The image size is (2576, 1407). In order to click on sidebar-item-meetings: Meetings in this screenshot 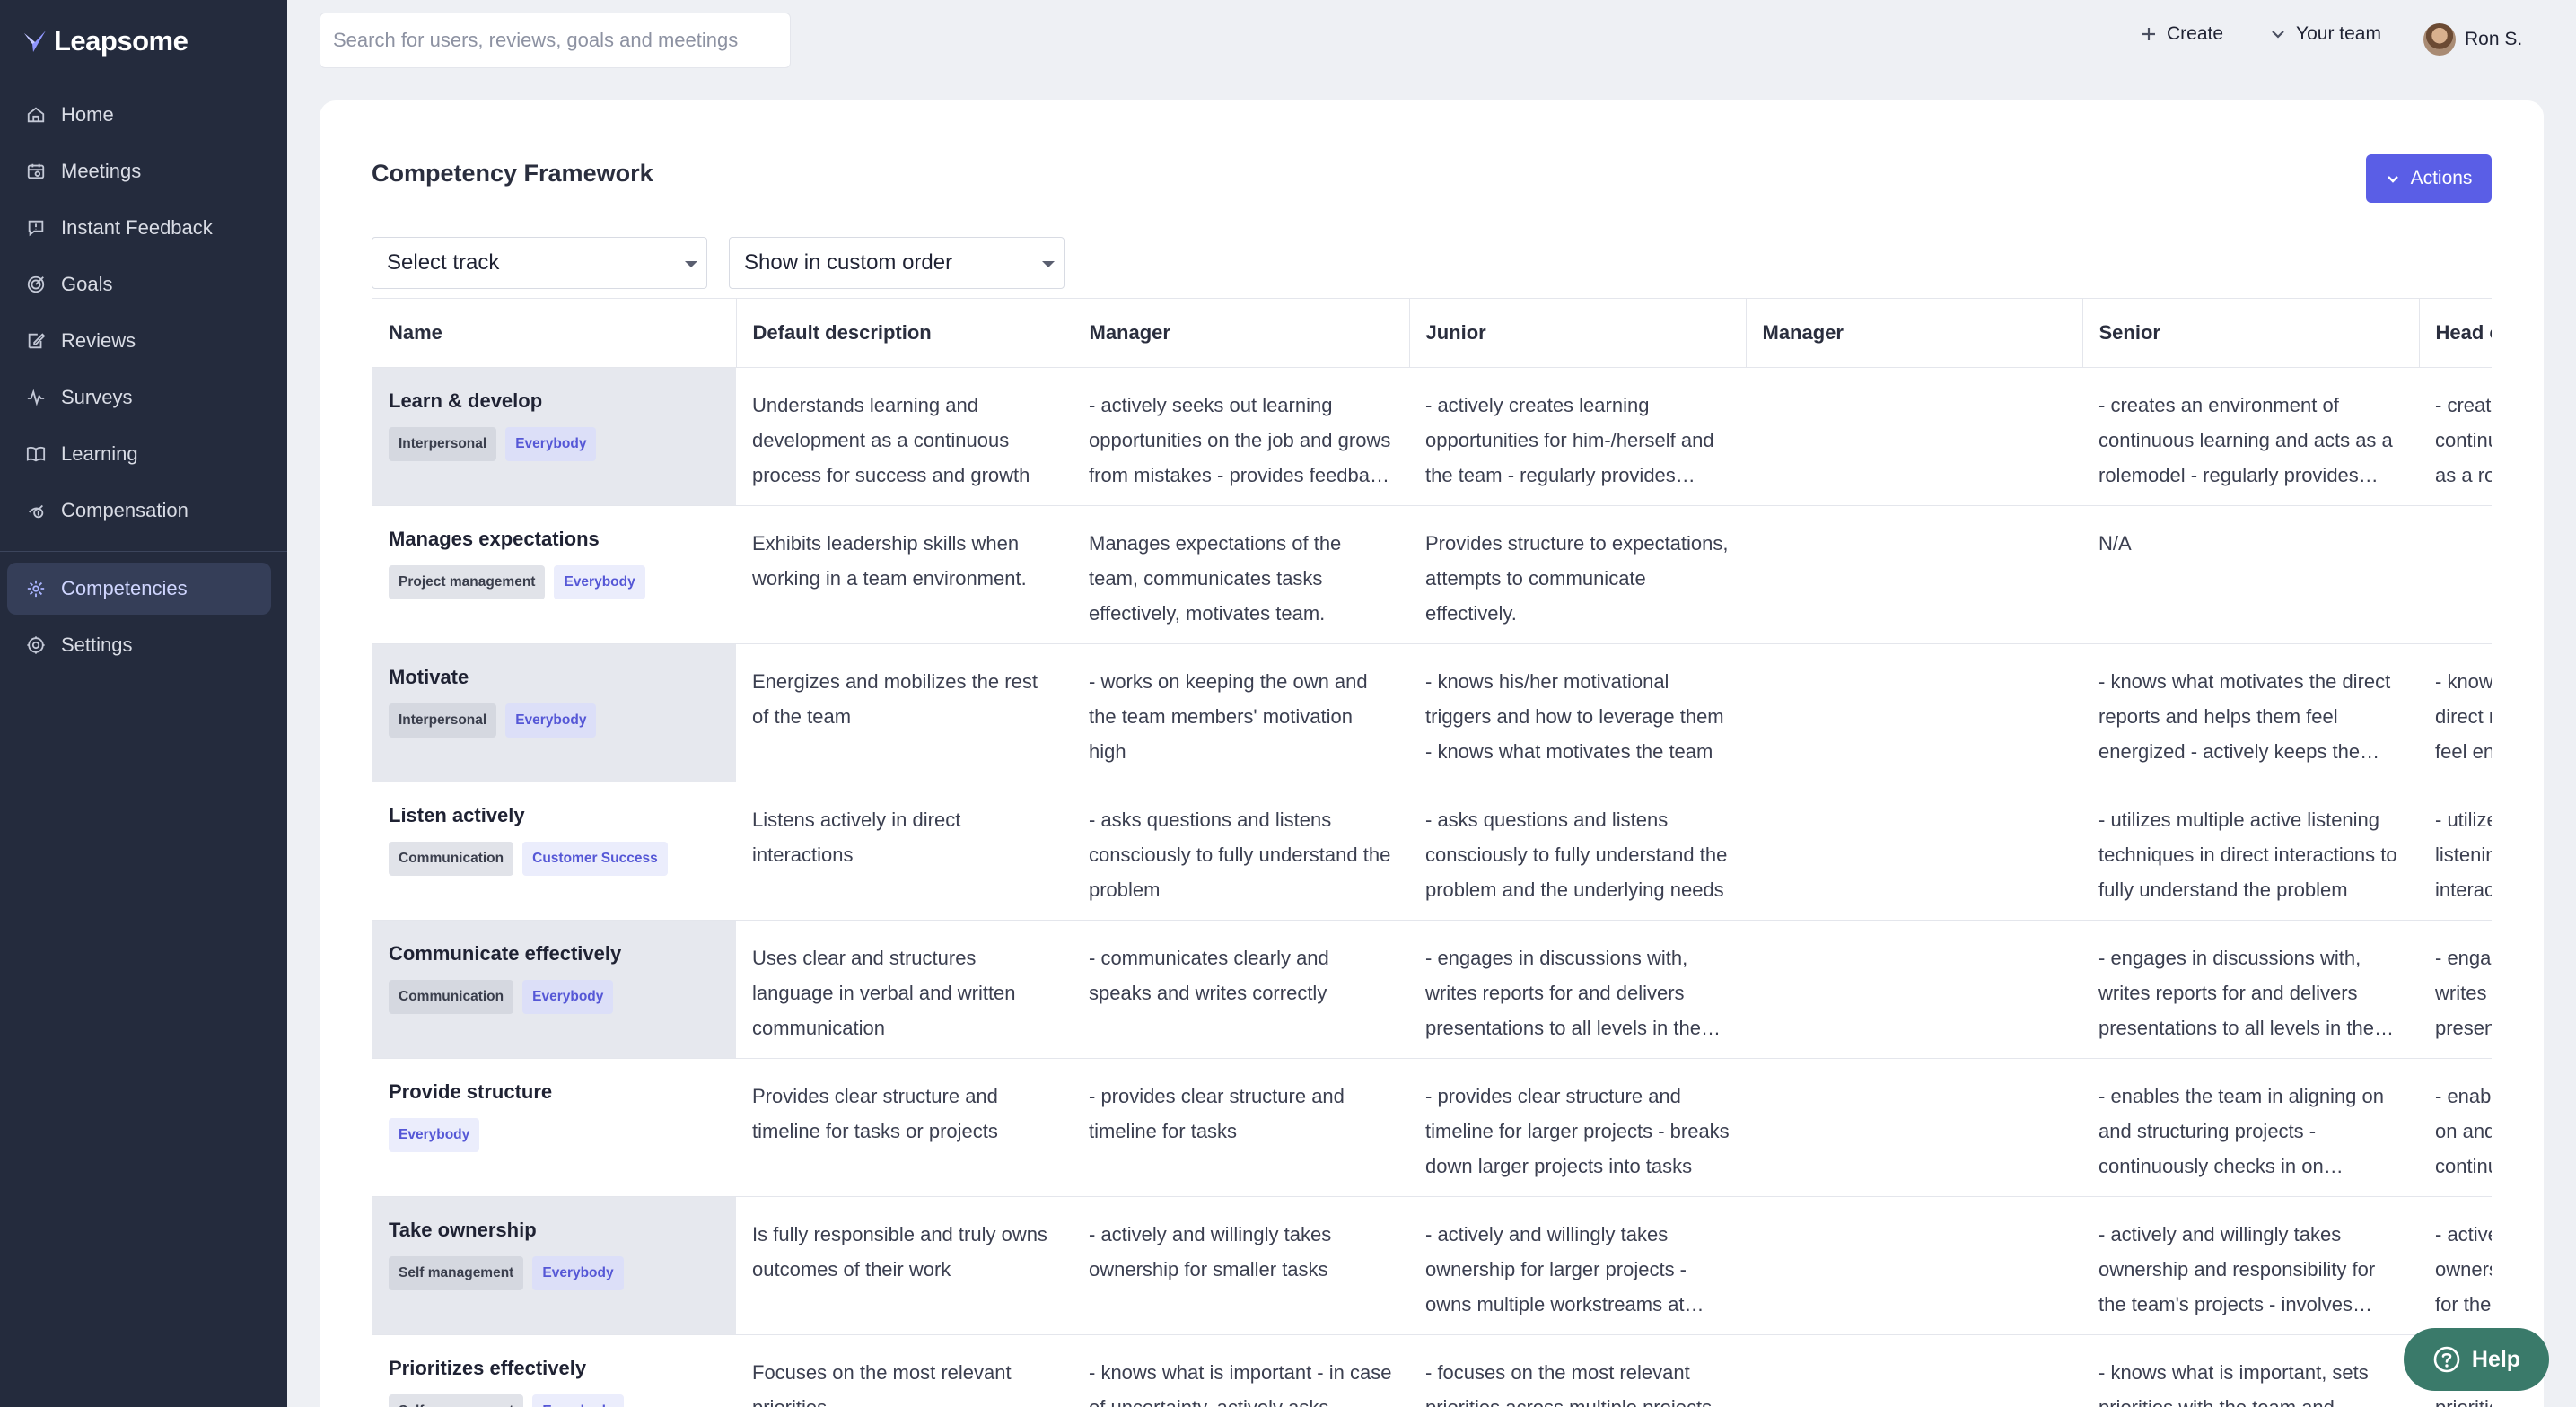, I will do `click(139, 171)`.